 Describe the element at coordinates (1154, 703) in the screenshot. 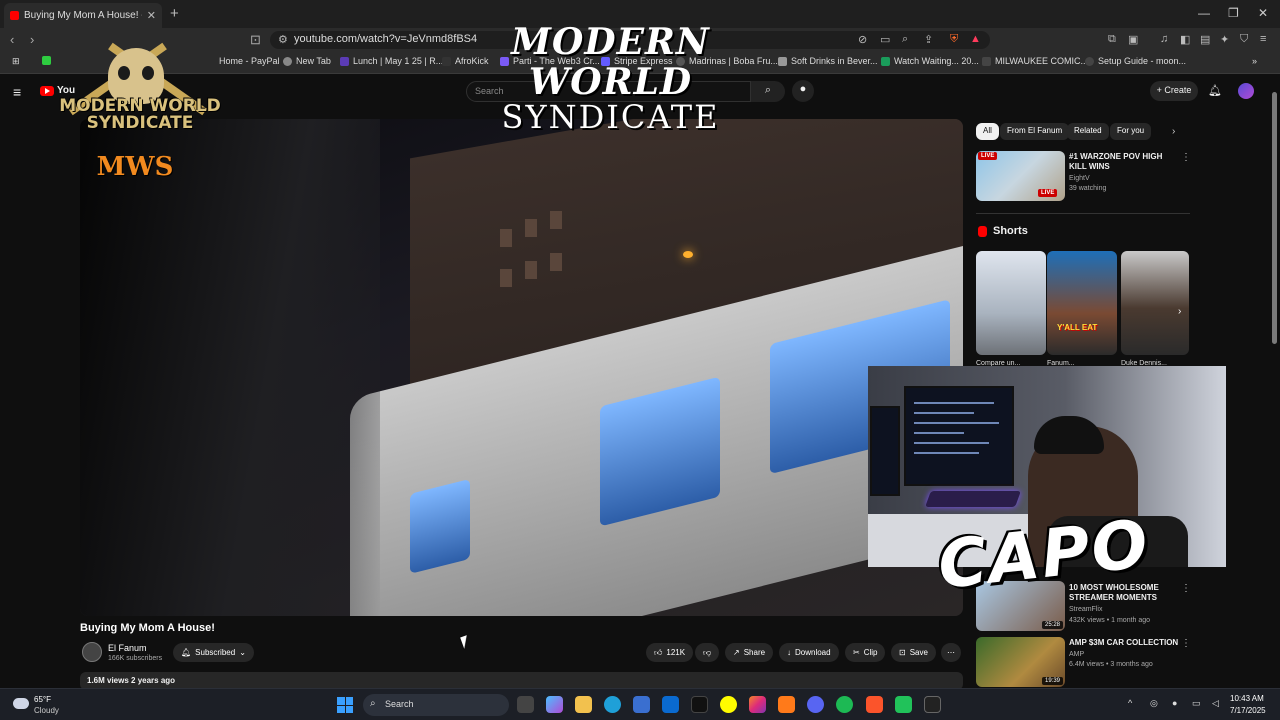

I see `network-icon: ◎` at that location.